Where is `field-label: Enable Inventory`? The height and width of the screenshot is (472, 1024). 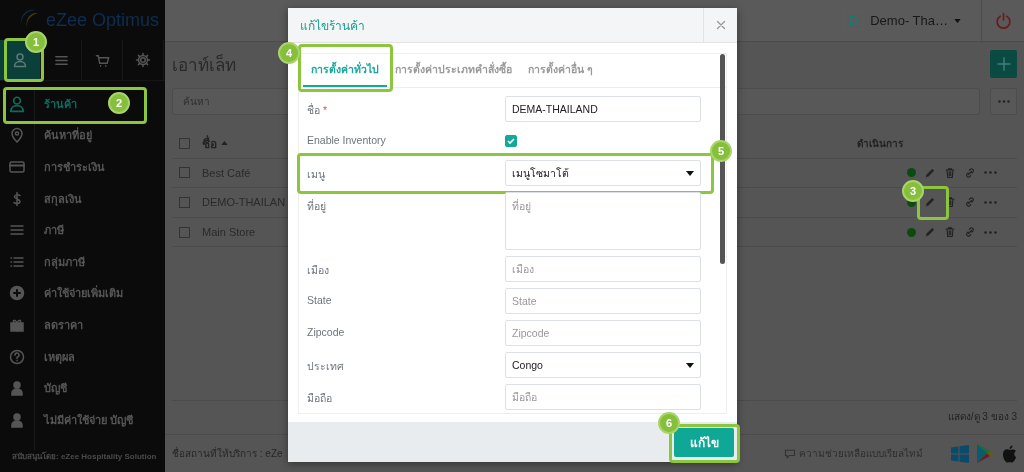
field-label: Enable Inventory is located at coordinates (347, 139).